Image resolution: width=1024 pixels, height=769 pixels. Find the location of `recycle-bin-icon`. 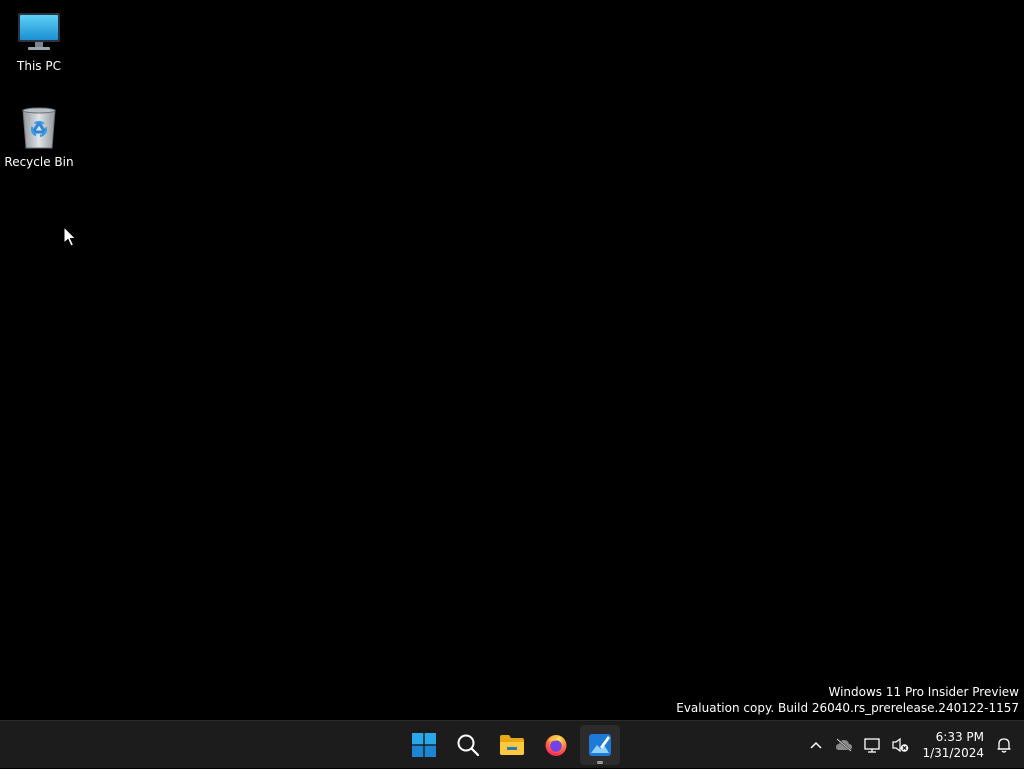

recycle-bin-icon is located at coordinates (39, 128).